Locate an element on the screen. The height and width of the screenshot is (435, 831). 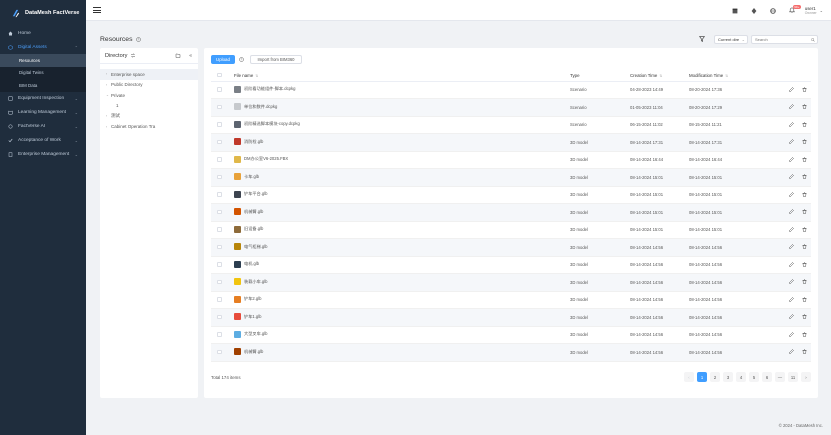
sidebar-subitem-bim-data: BIM Data is located at coordinates (43, 85).